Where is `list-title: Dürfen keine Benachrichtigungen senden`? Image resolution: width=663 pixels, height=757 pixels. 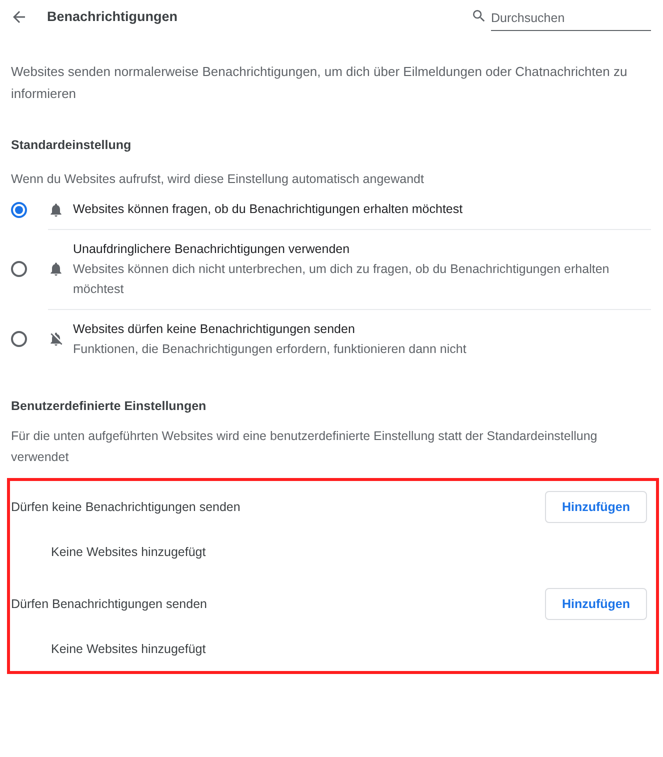 list-title: Dürfen keine Benachrichtigungen senden is located at coordinates (125, 507).